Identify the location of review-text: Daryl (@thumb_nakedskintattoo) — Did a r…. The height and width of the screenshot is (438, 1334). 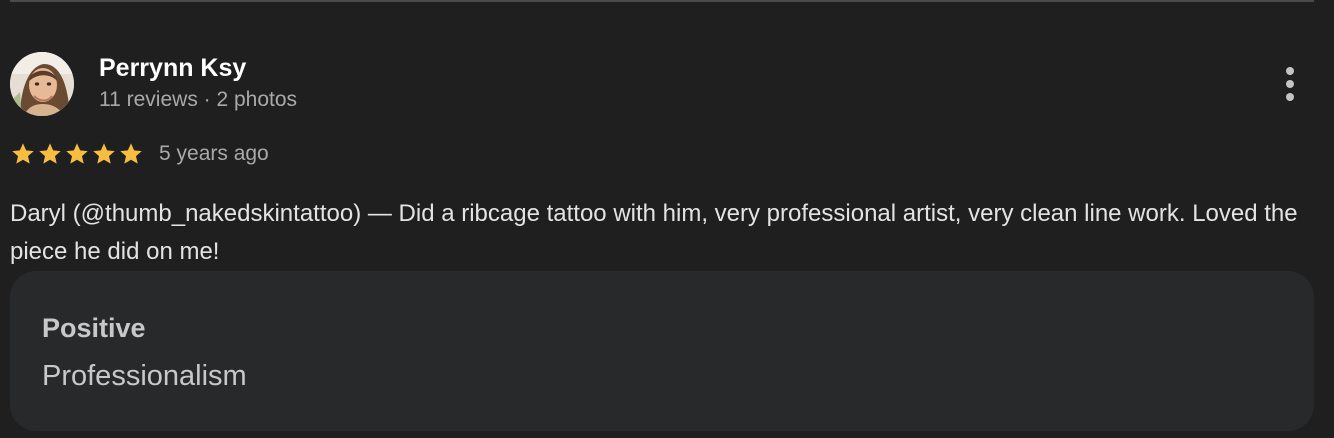
(654, 232).